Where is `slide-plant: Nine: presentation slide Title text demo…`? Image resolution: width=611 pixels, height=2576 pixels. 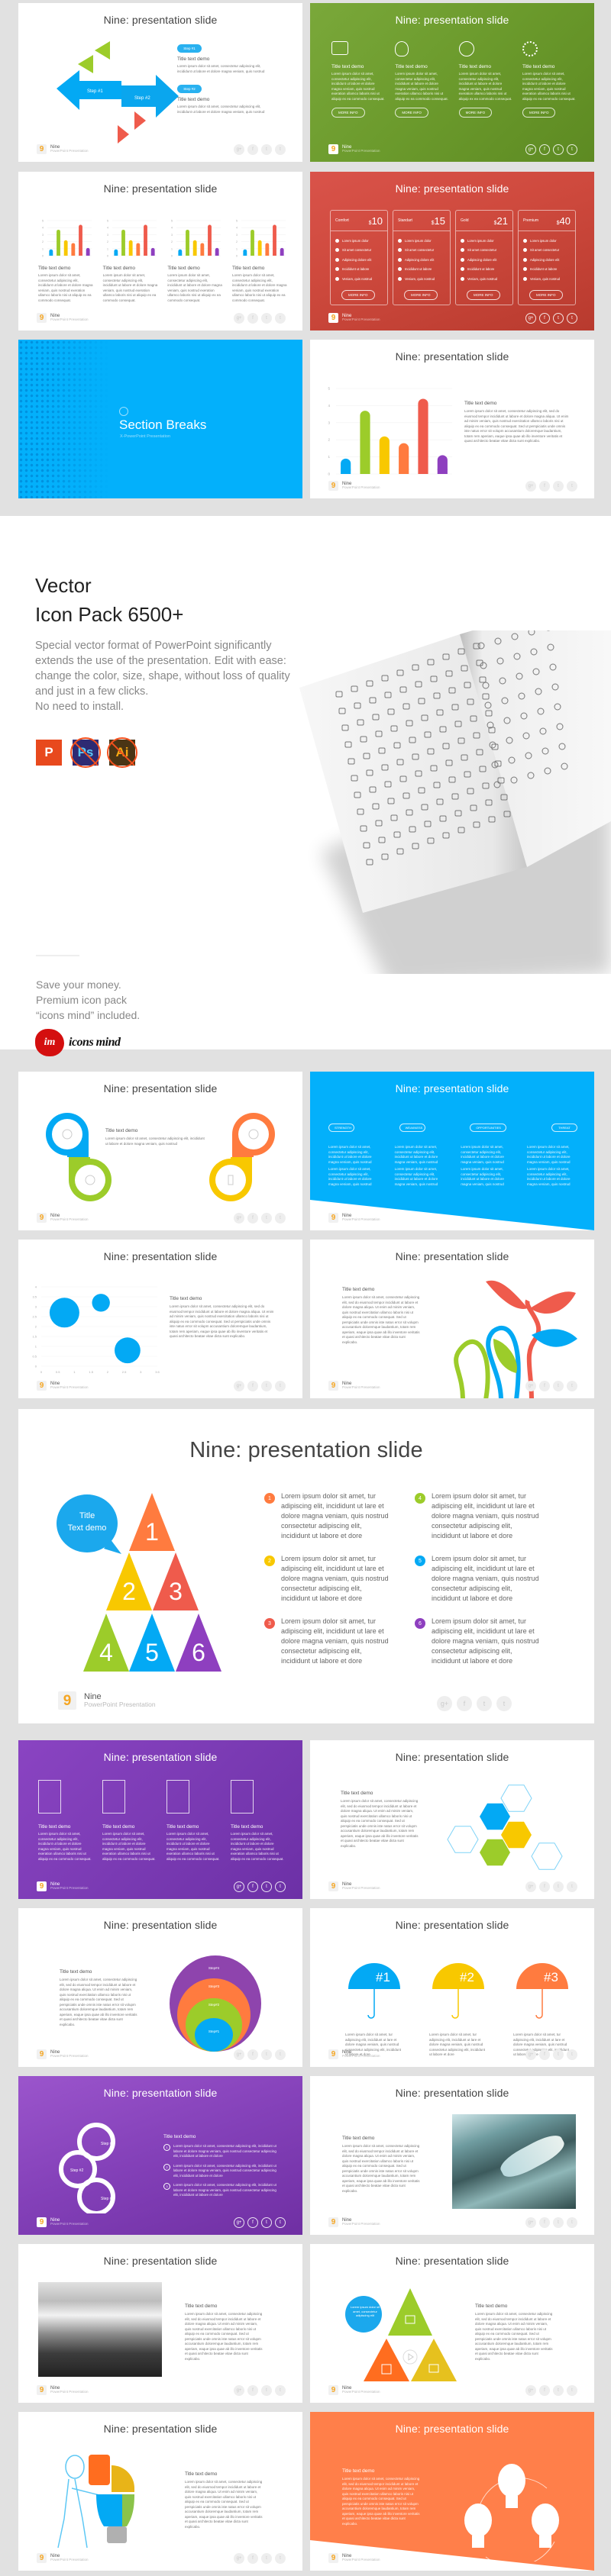 slide-plant: Nine: presentation slide Title text demo… is located at coordinates (452, 1319).